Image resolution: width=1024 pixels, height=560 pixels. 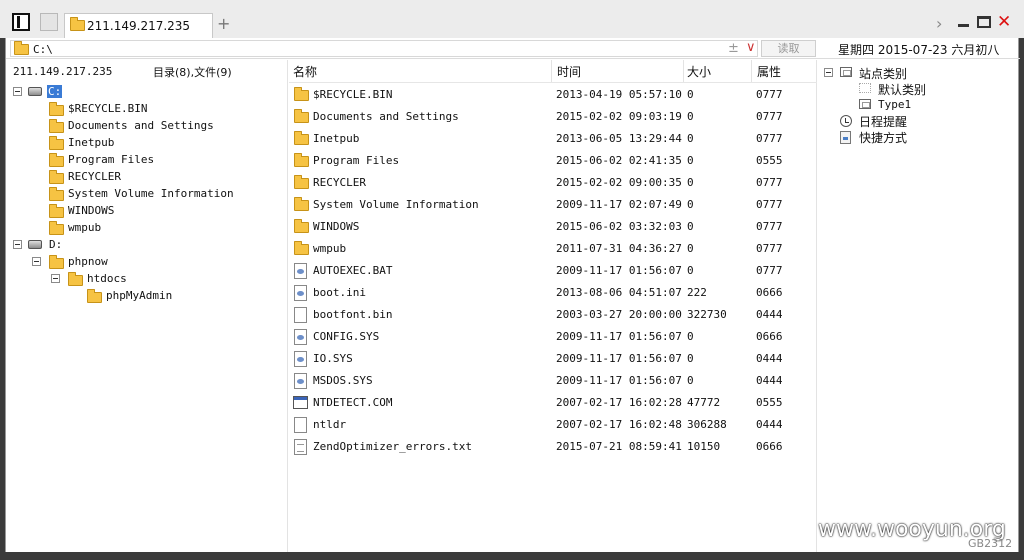 I want to click on file-name: $RECYCLE.BIN, so click(x=353, y=94).